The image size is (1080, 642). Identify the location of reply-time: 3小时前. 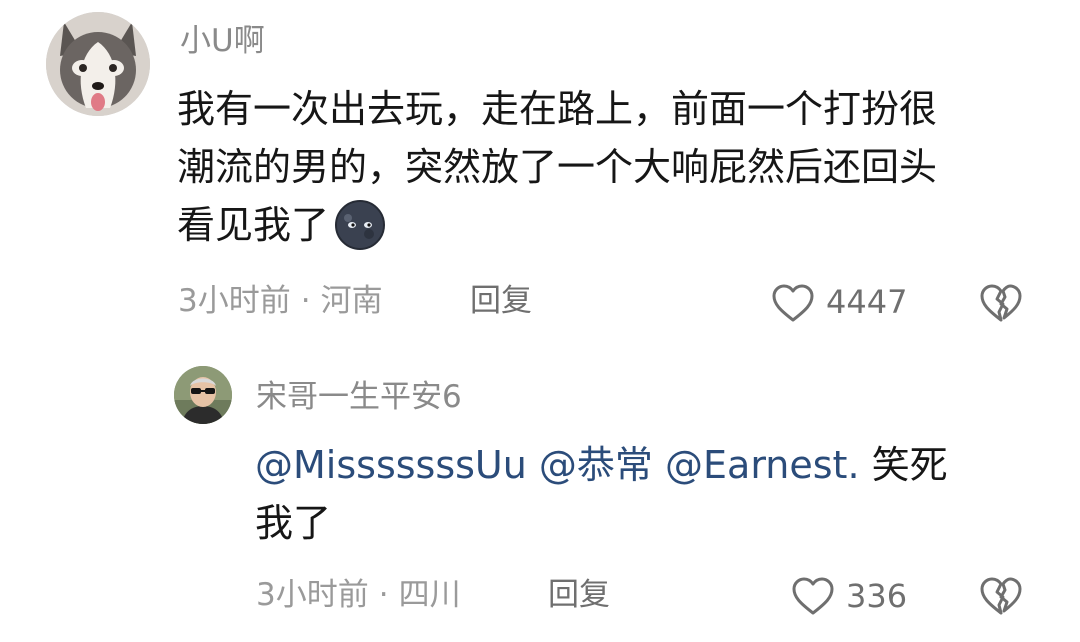
(312, 595).